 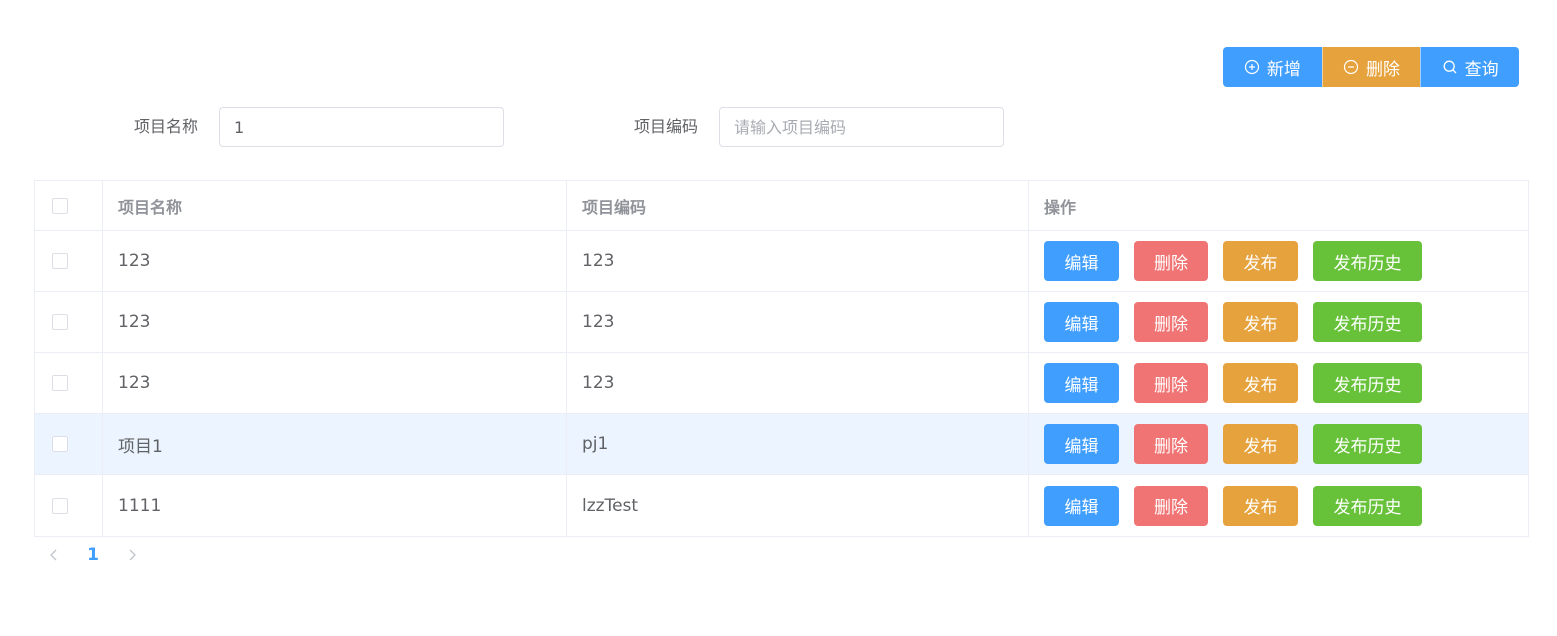 I want to click on batch-delete-button: 删除, so click(x=1371, y=67).